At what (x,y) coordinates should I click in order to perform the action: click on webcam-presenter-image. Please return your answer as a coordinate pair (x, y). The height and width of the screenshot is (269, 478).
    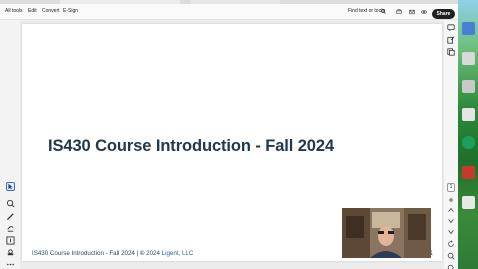
    Looking at the image, I should click on (386, 233).